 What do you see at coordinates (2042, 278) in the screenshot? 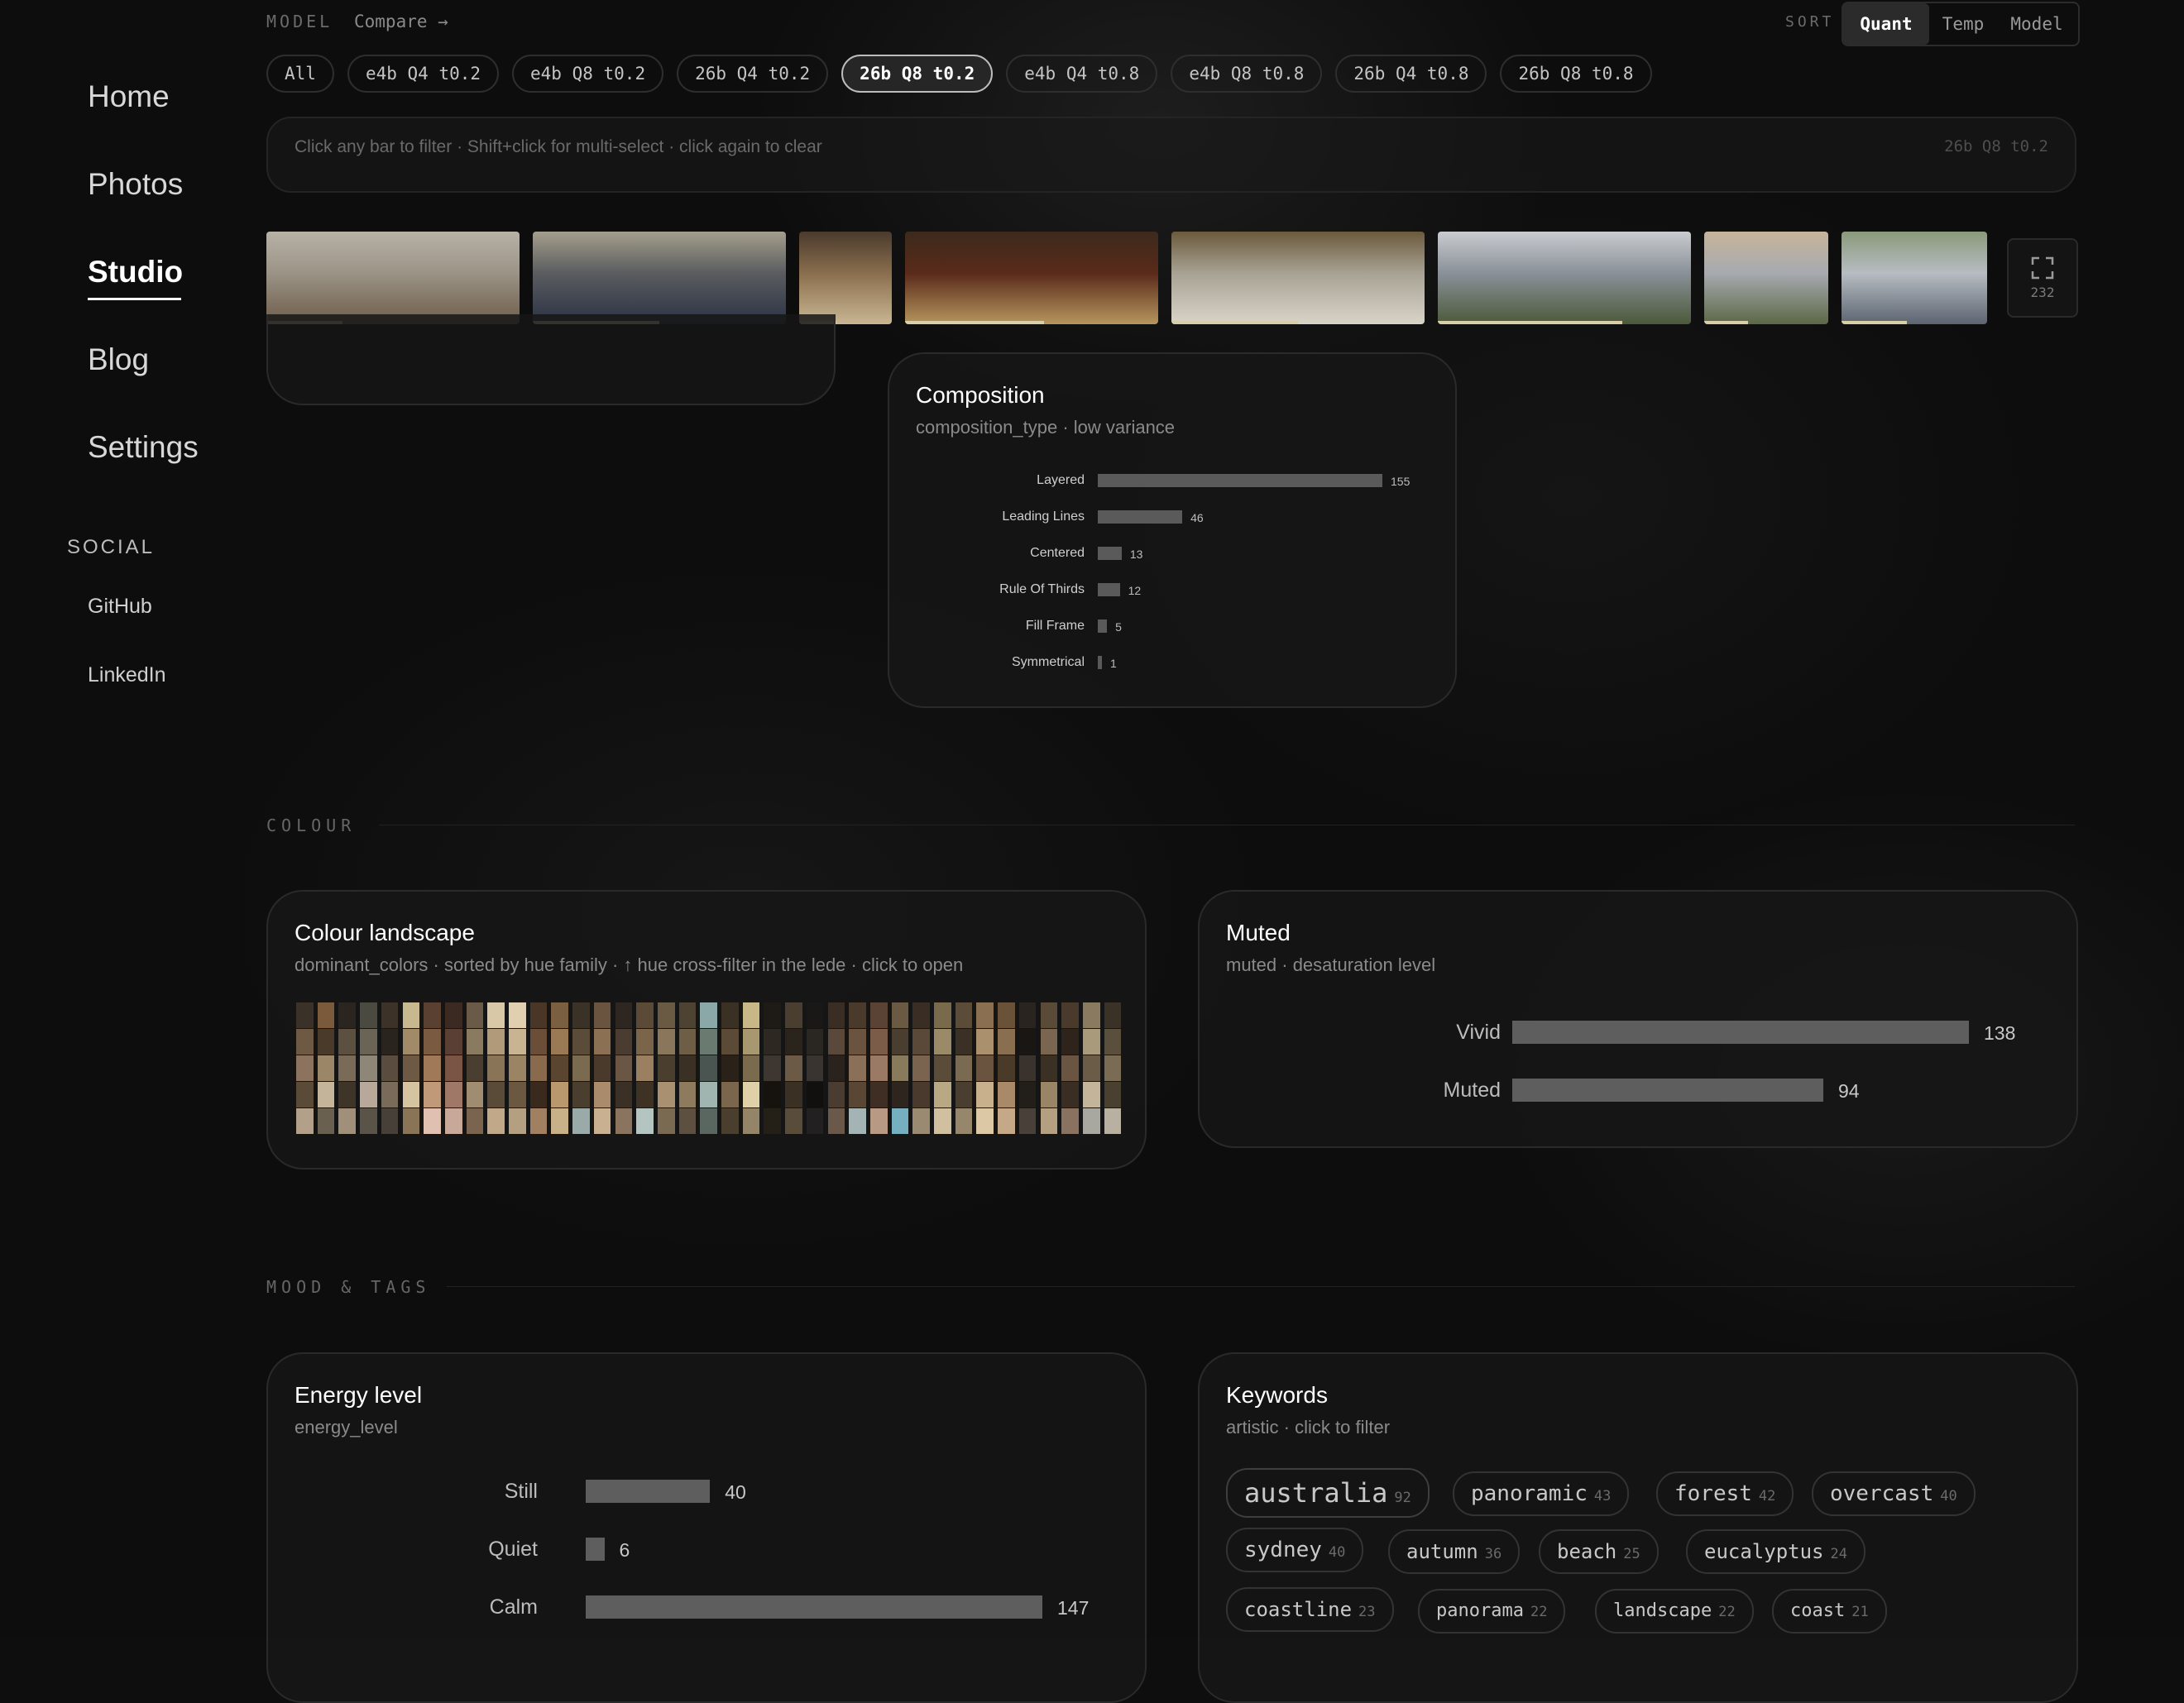
I see `expand-gallery-button` at bounding box center [2042, 278].